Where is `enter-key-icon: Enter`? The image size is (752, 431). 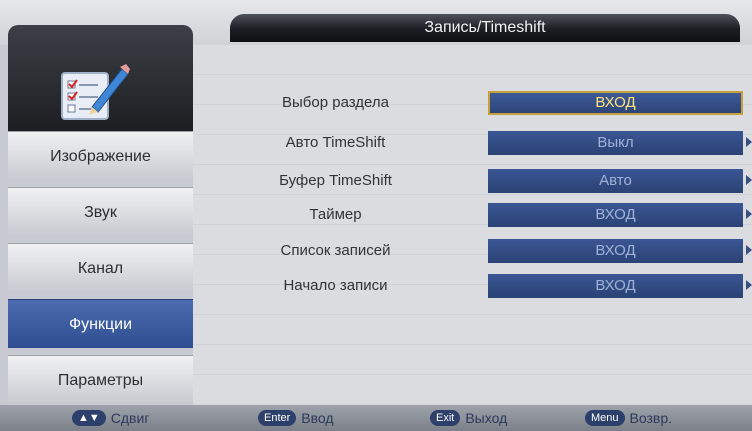
enter-key-icon: Enter is located at coordinates (277, 418).